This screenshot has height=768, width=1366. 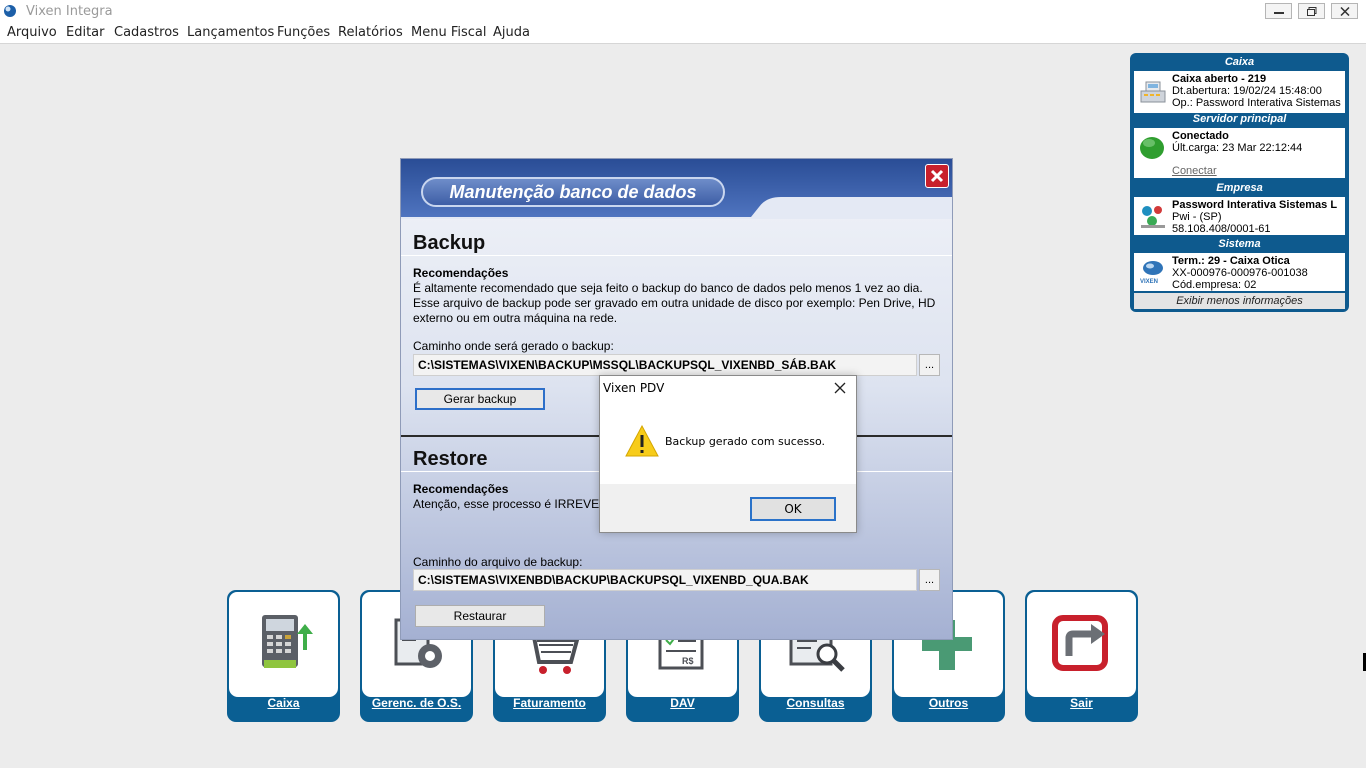 What do you see at coordinates (1197, 217) in the screenshot?
I see `empresa-location: Pwi - (SP)` at bounding box center [1197, 217].